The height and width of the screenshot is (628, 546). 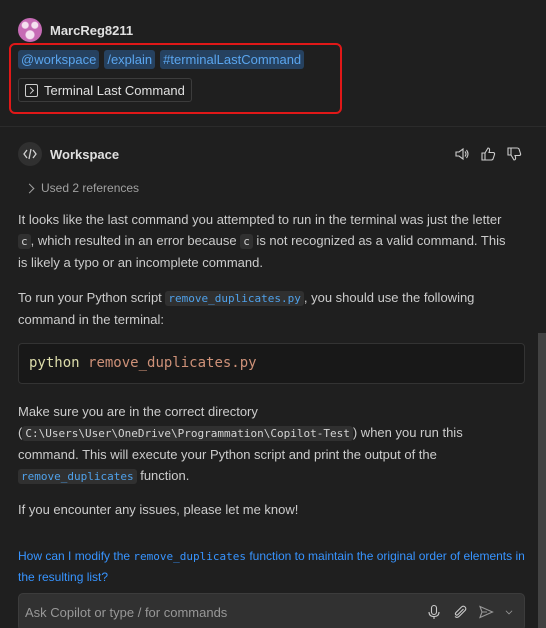 I want to click on p1-text-b: , which resulted in an error because, so click(x=135, y=240).